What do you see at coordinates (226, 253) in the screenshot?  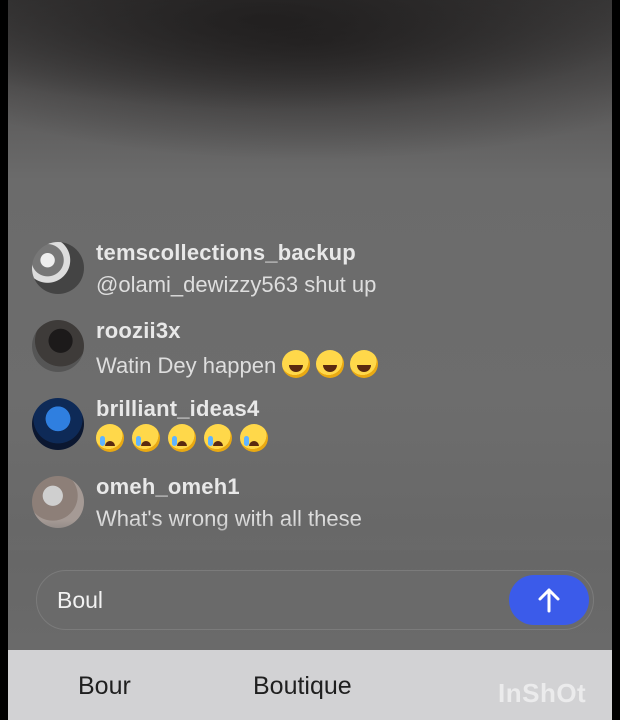 I see `comment-username: temscollections_backup` at bounding box center [226, 253].